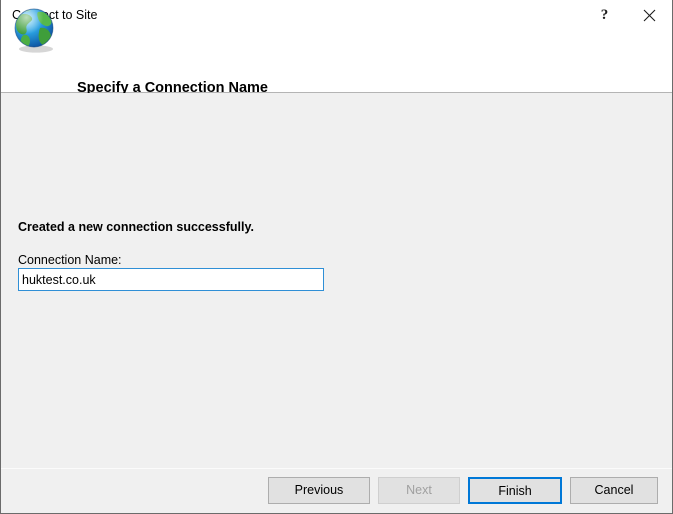  I want to click on connection-name-input, so click(171, 279).